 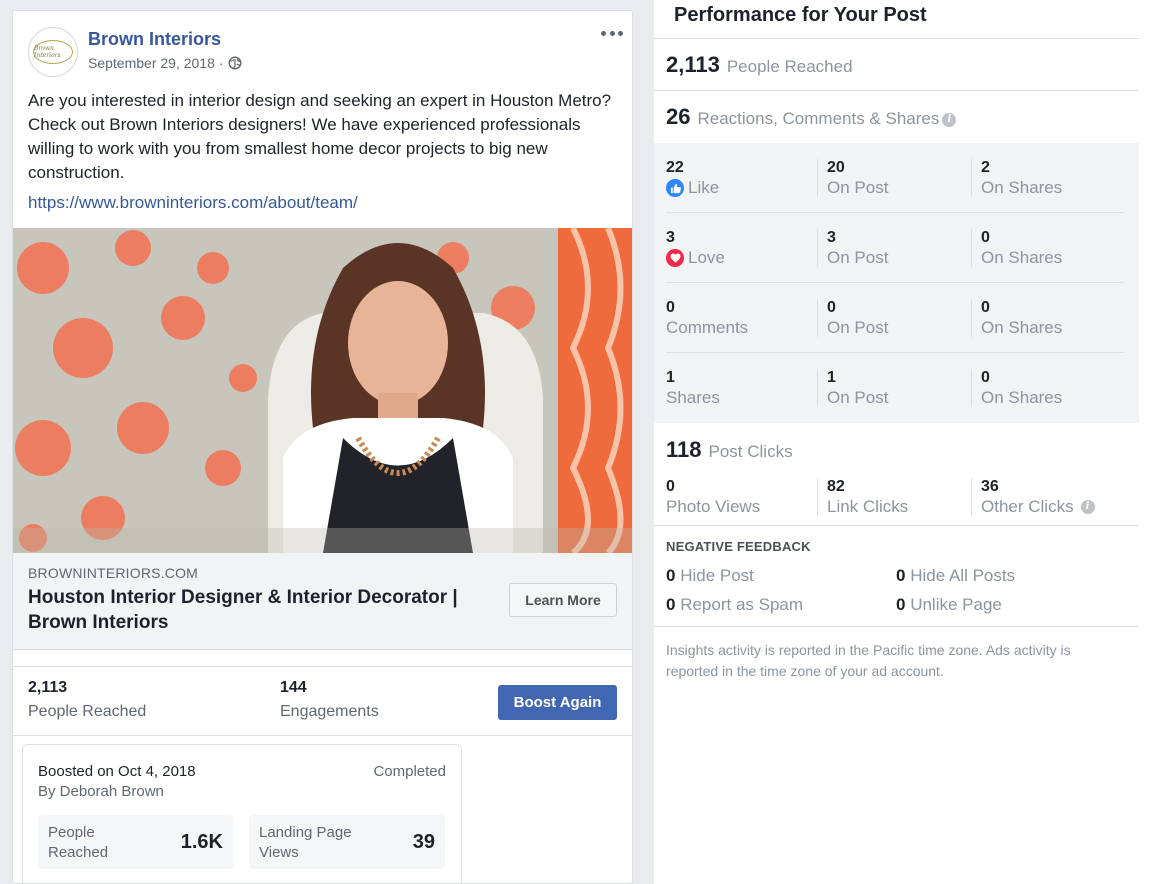 What do you see at coordinates (713, 506) in the screenshot?
I see `photo-views-label: Photo Views` at bounding box center [713, 506].